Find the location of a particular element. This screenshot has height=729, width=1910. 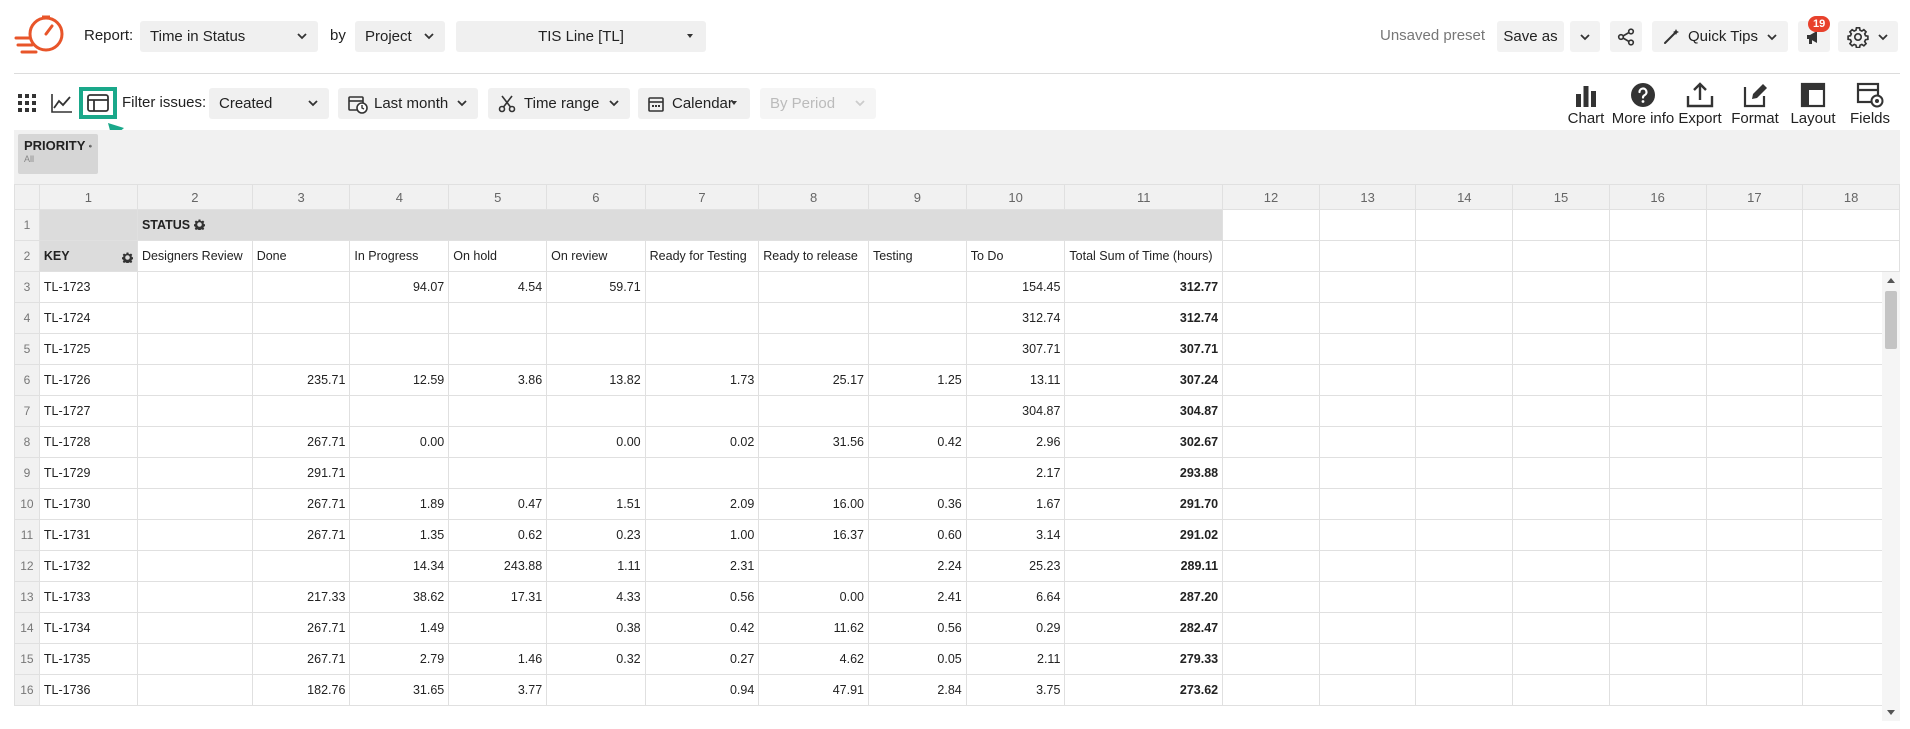

calendar-select: Calendar is located at coordinates (694, 103).